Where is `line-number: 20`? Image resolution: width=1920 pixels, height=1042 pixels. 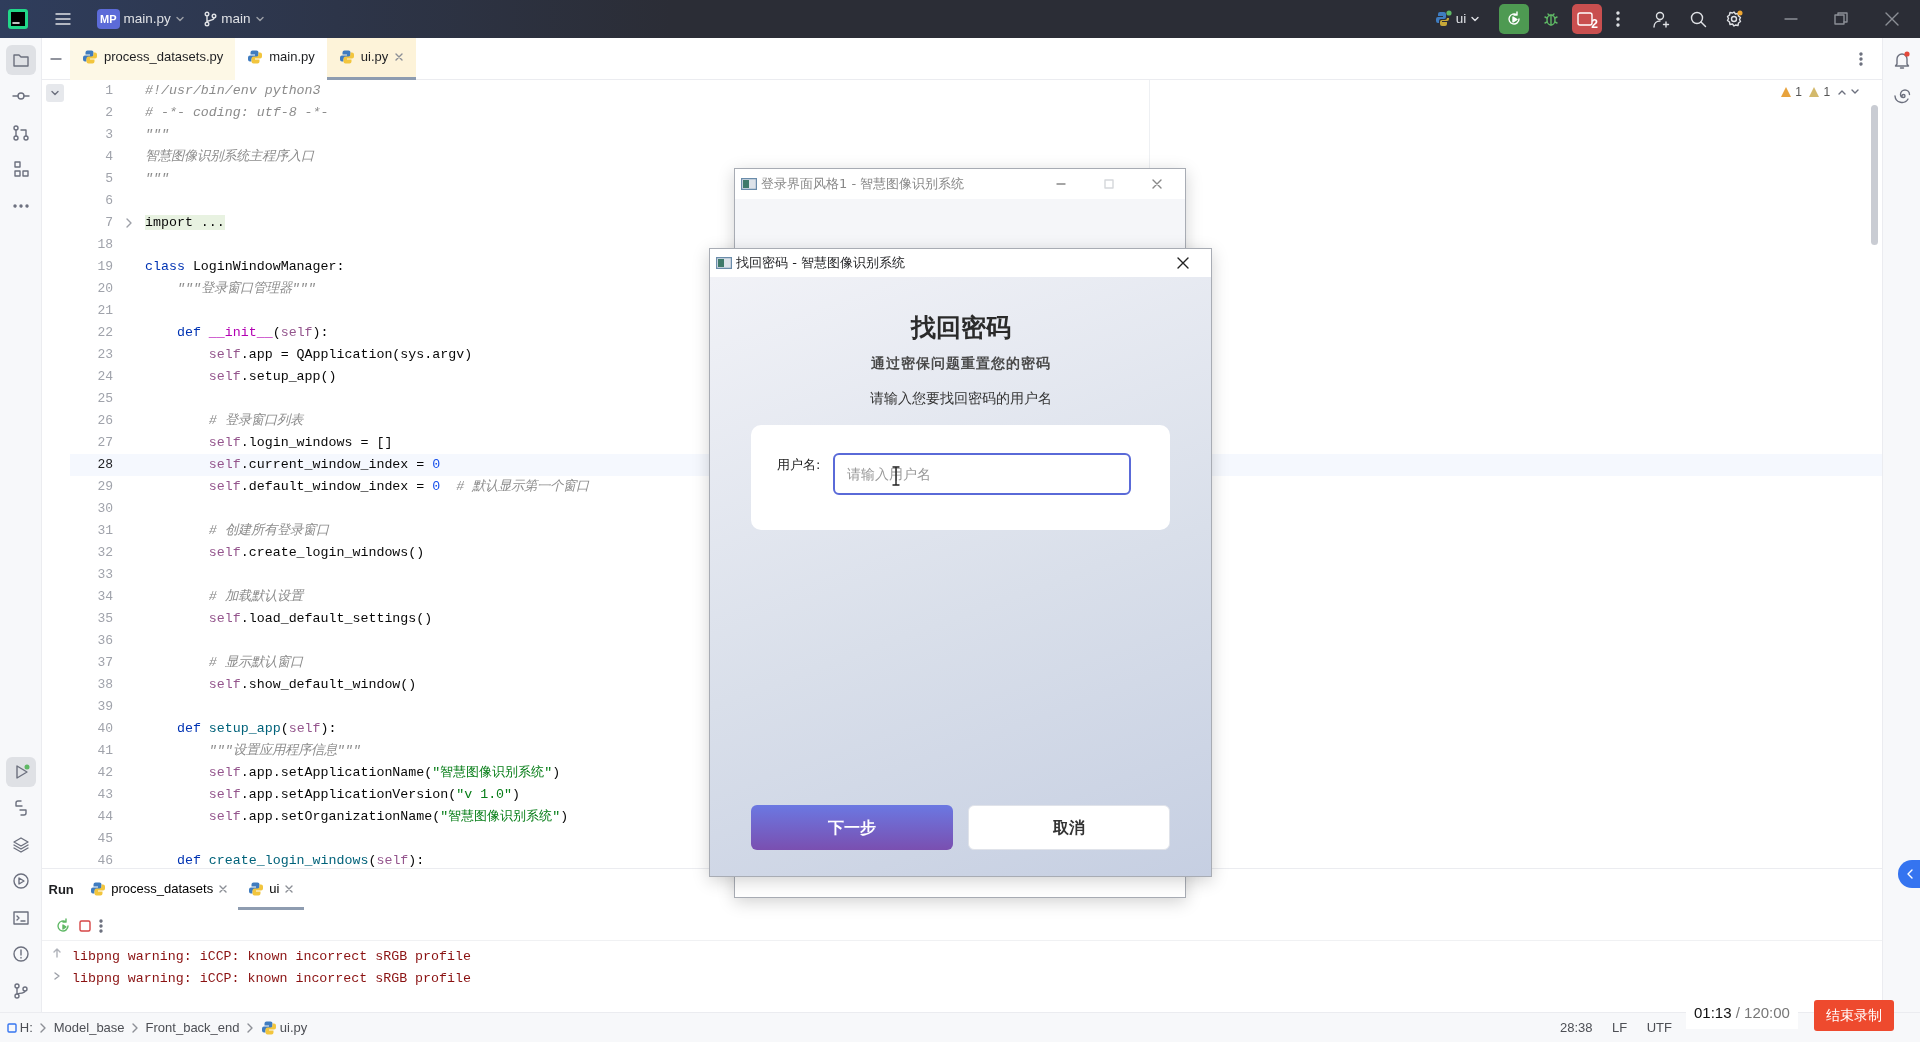
line-number: 20 is located at coordinates (104, 289).